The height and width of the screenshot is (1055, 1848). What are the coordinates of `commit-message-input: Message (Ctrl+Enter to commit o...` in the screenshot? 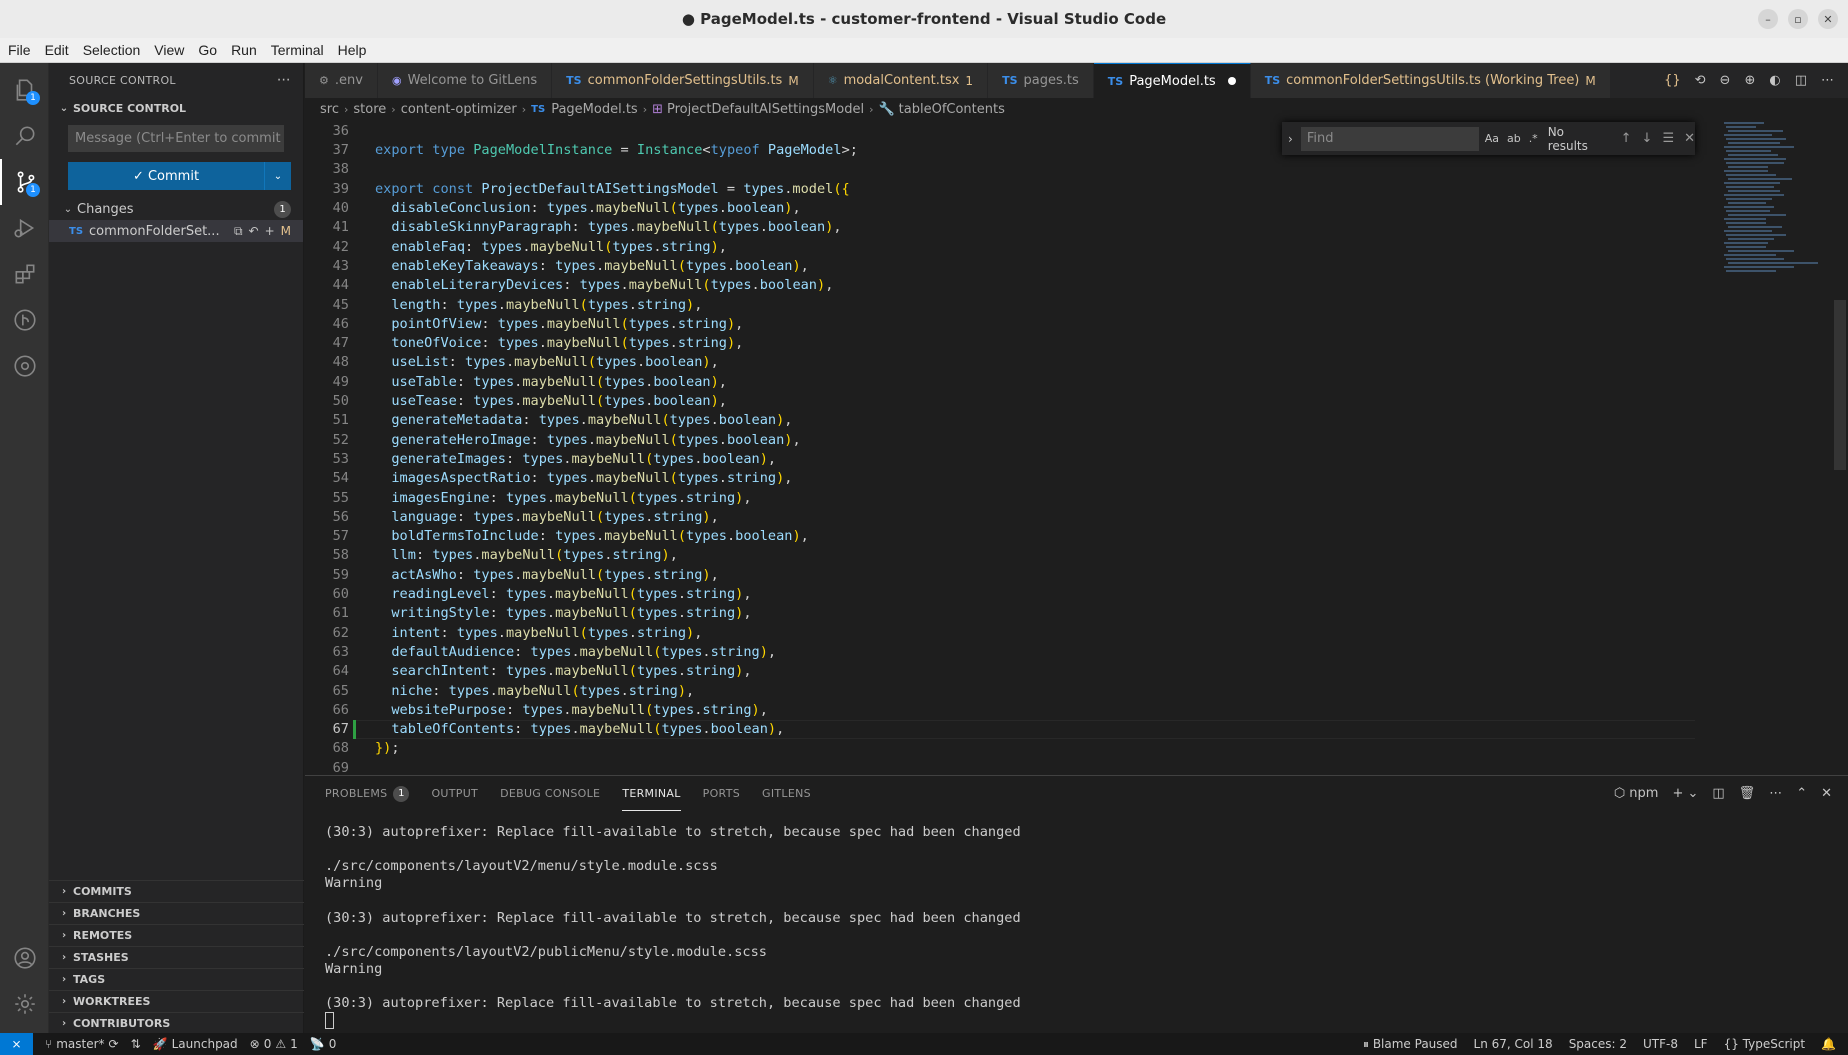 It's located at (176, 138).